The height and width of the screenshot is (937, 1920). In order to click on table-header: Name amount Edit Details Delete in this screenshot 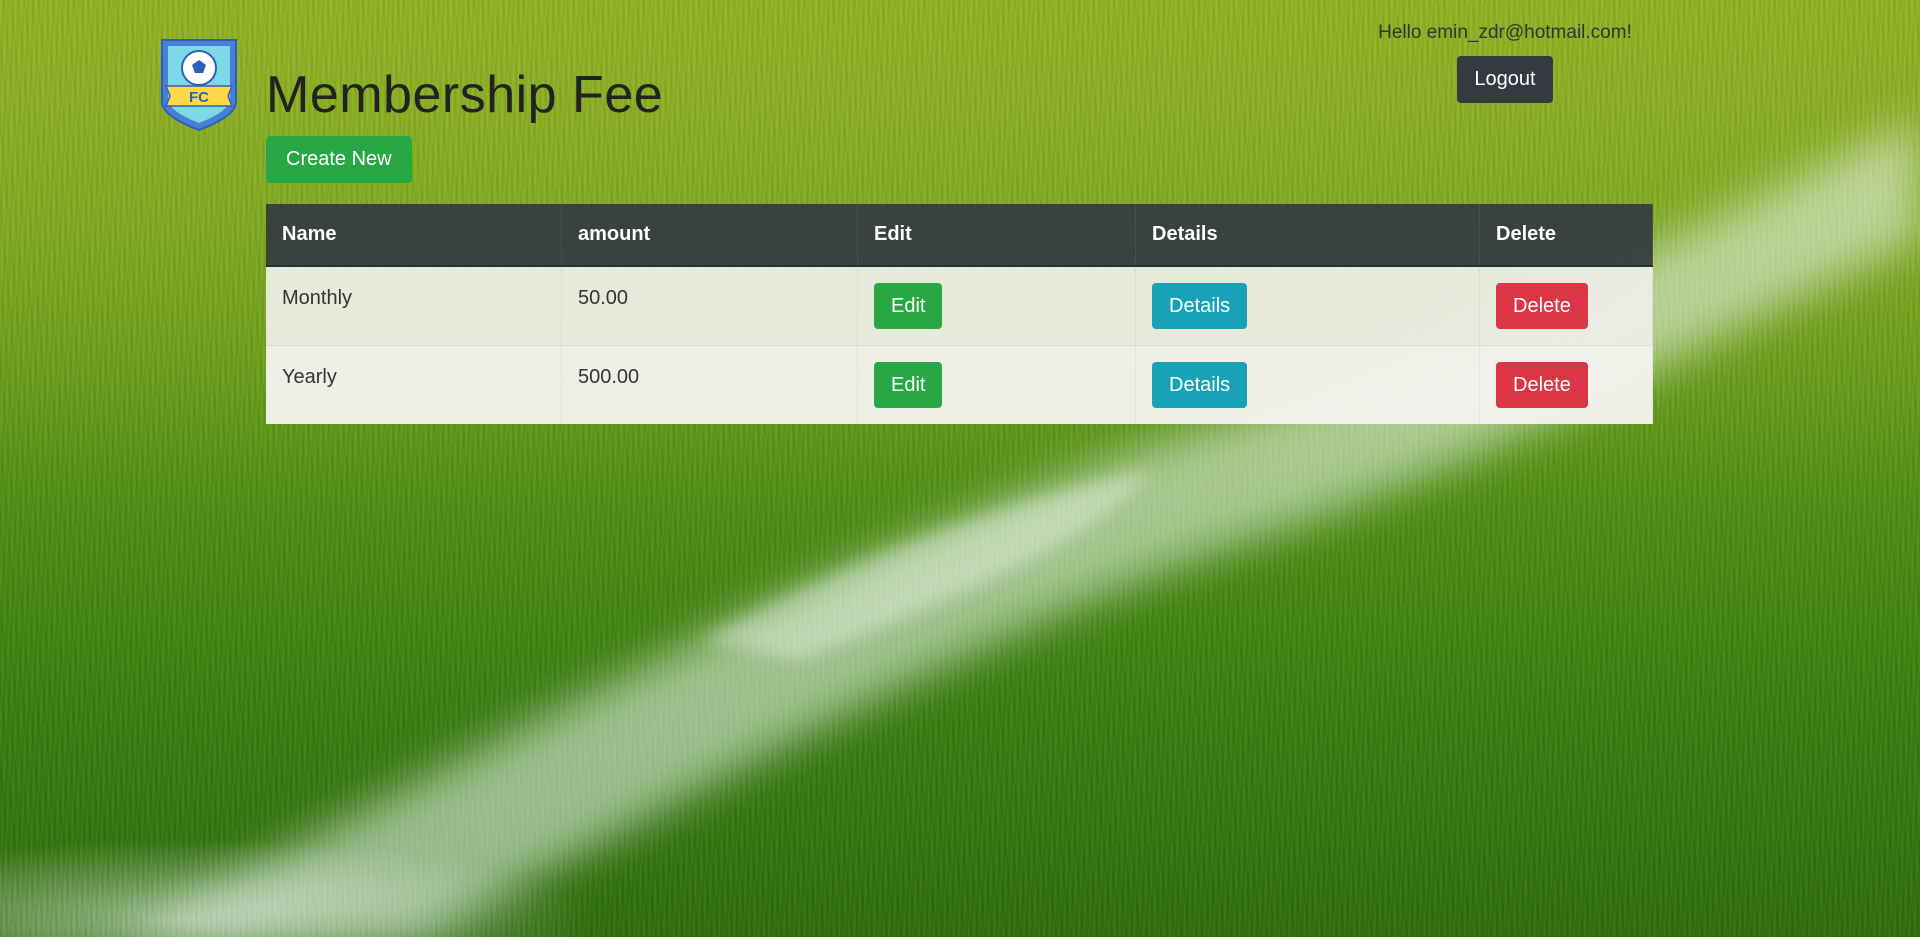, I will do `click(959, 235)`.